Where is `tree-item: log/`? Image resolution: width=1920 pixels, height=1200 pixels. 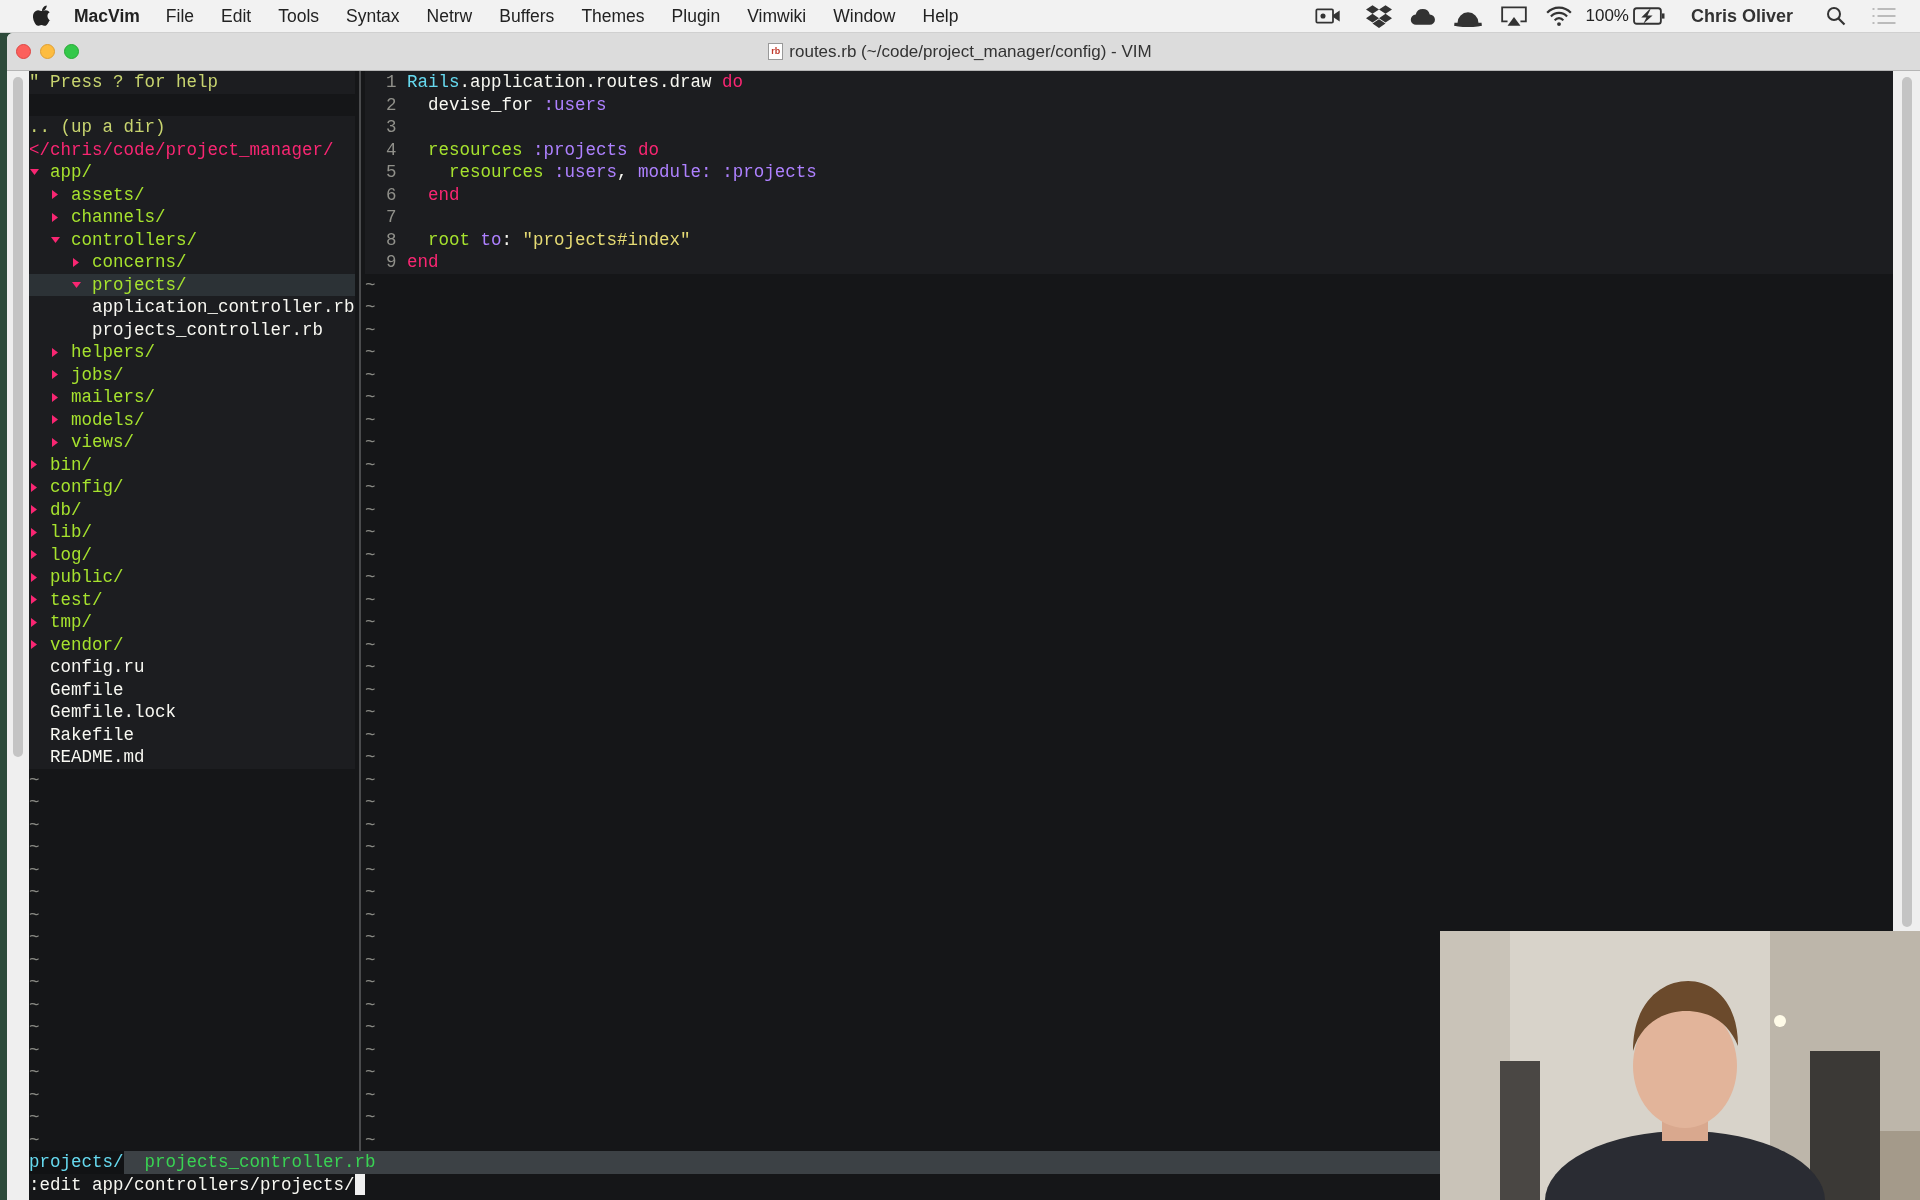
tree-item: log/ is located at coordinates (192, 554).